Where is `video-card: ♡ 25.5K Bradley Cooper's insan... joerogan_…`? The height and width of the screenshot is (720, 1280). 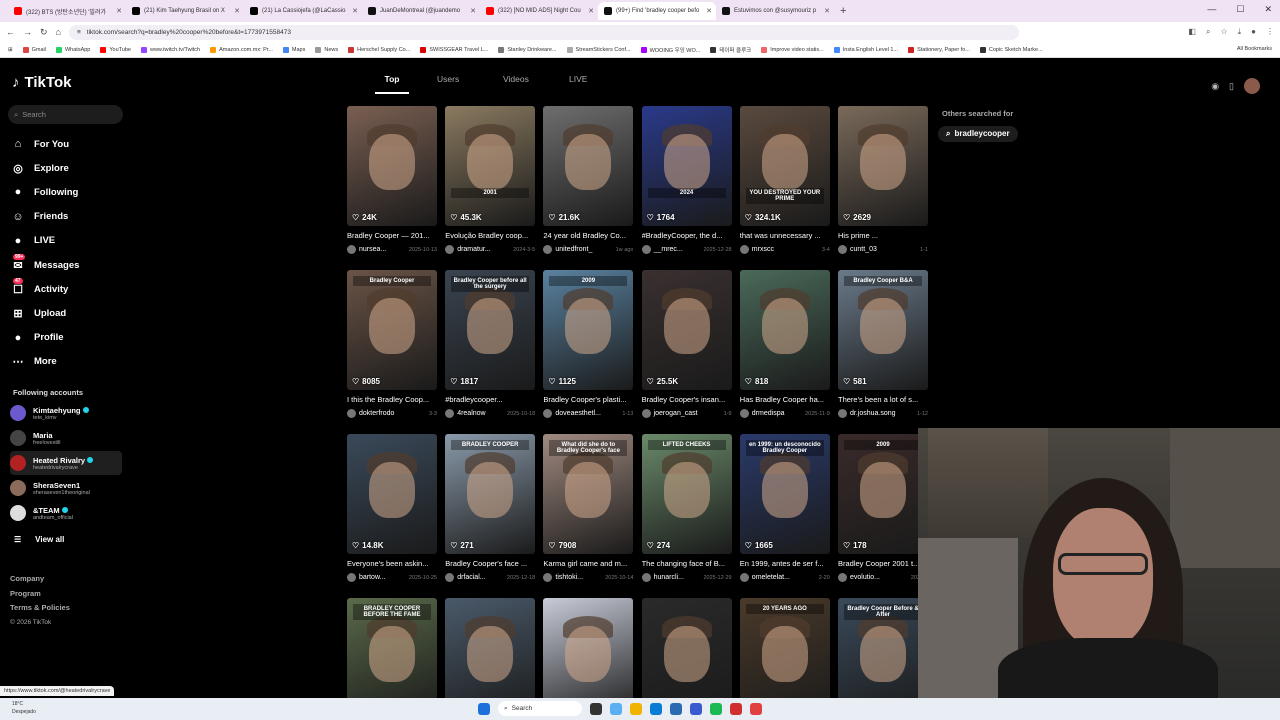 video-card: ♡ 25.5K Bradley Cooper's insan... joerogan_… is located at coordinates (686, 344).